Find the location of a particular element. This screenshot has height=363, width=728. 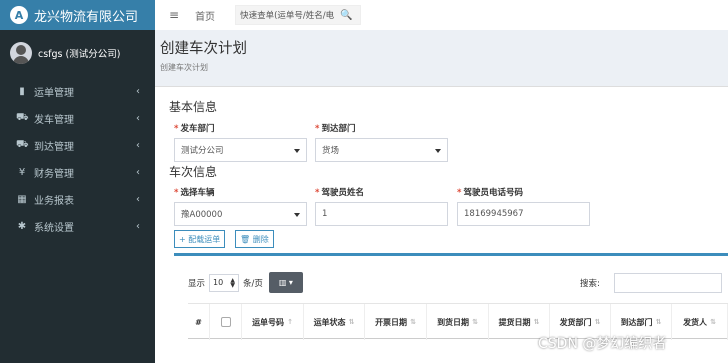

driver-name-input: 1 is located at coordinates (381, 214).